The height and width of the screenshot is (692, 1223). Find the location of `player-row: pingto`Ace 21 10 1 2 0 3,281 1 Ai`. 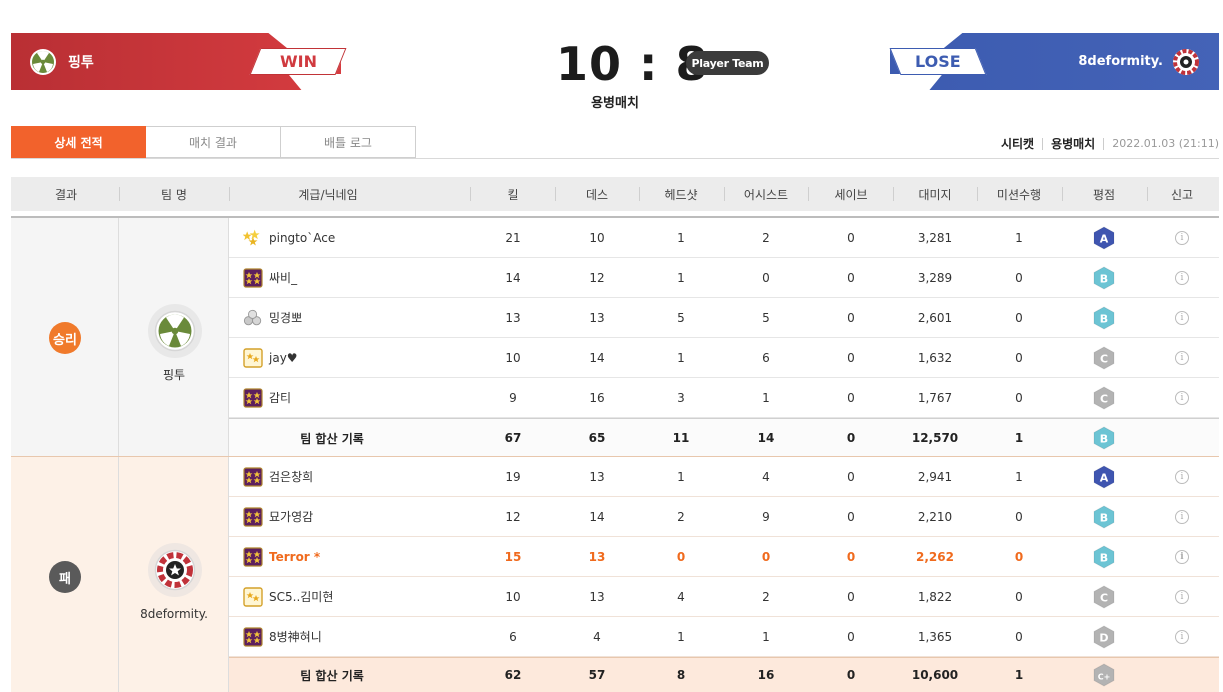

player-row: pingto`Ace 21 10 1 2 0 3,281 1 Ai is located at coordinates (724, 238).